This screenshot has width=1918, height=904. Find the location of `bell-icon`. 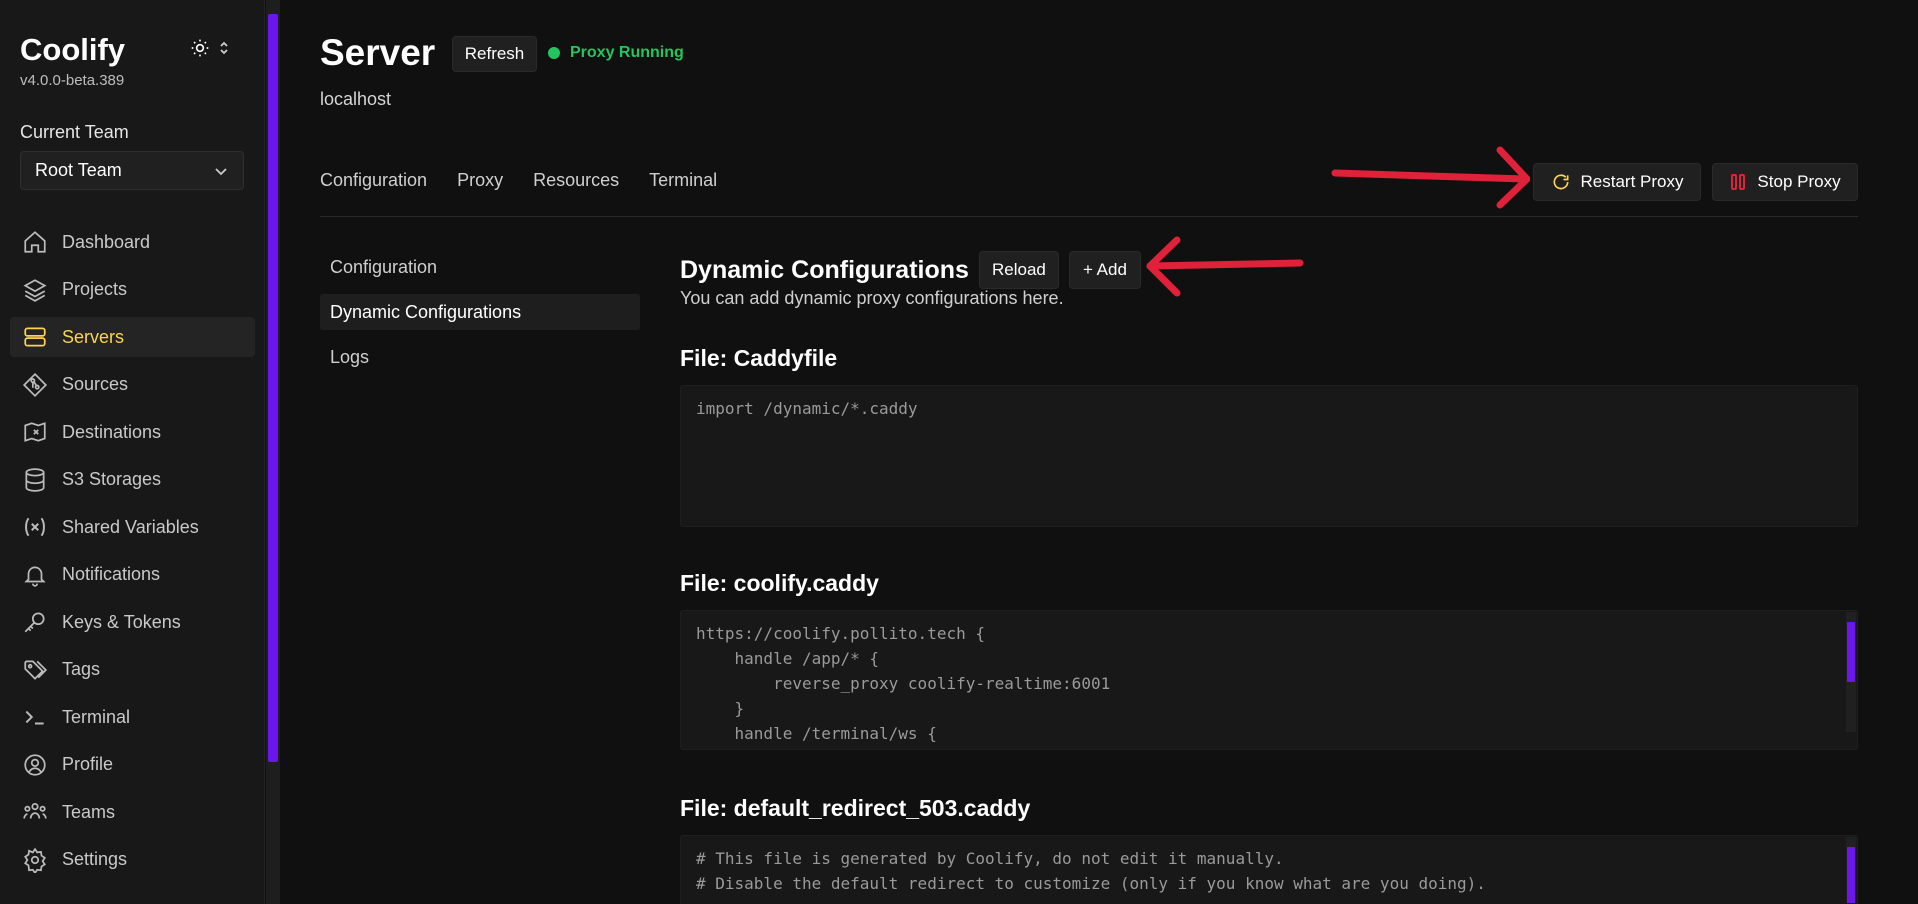

bell-icon is located at coordinates (35, 576).